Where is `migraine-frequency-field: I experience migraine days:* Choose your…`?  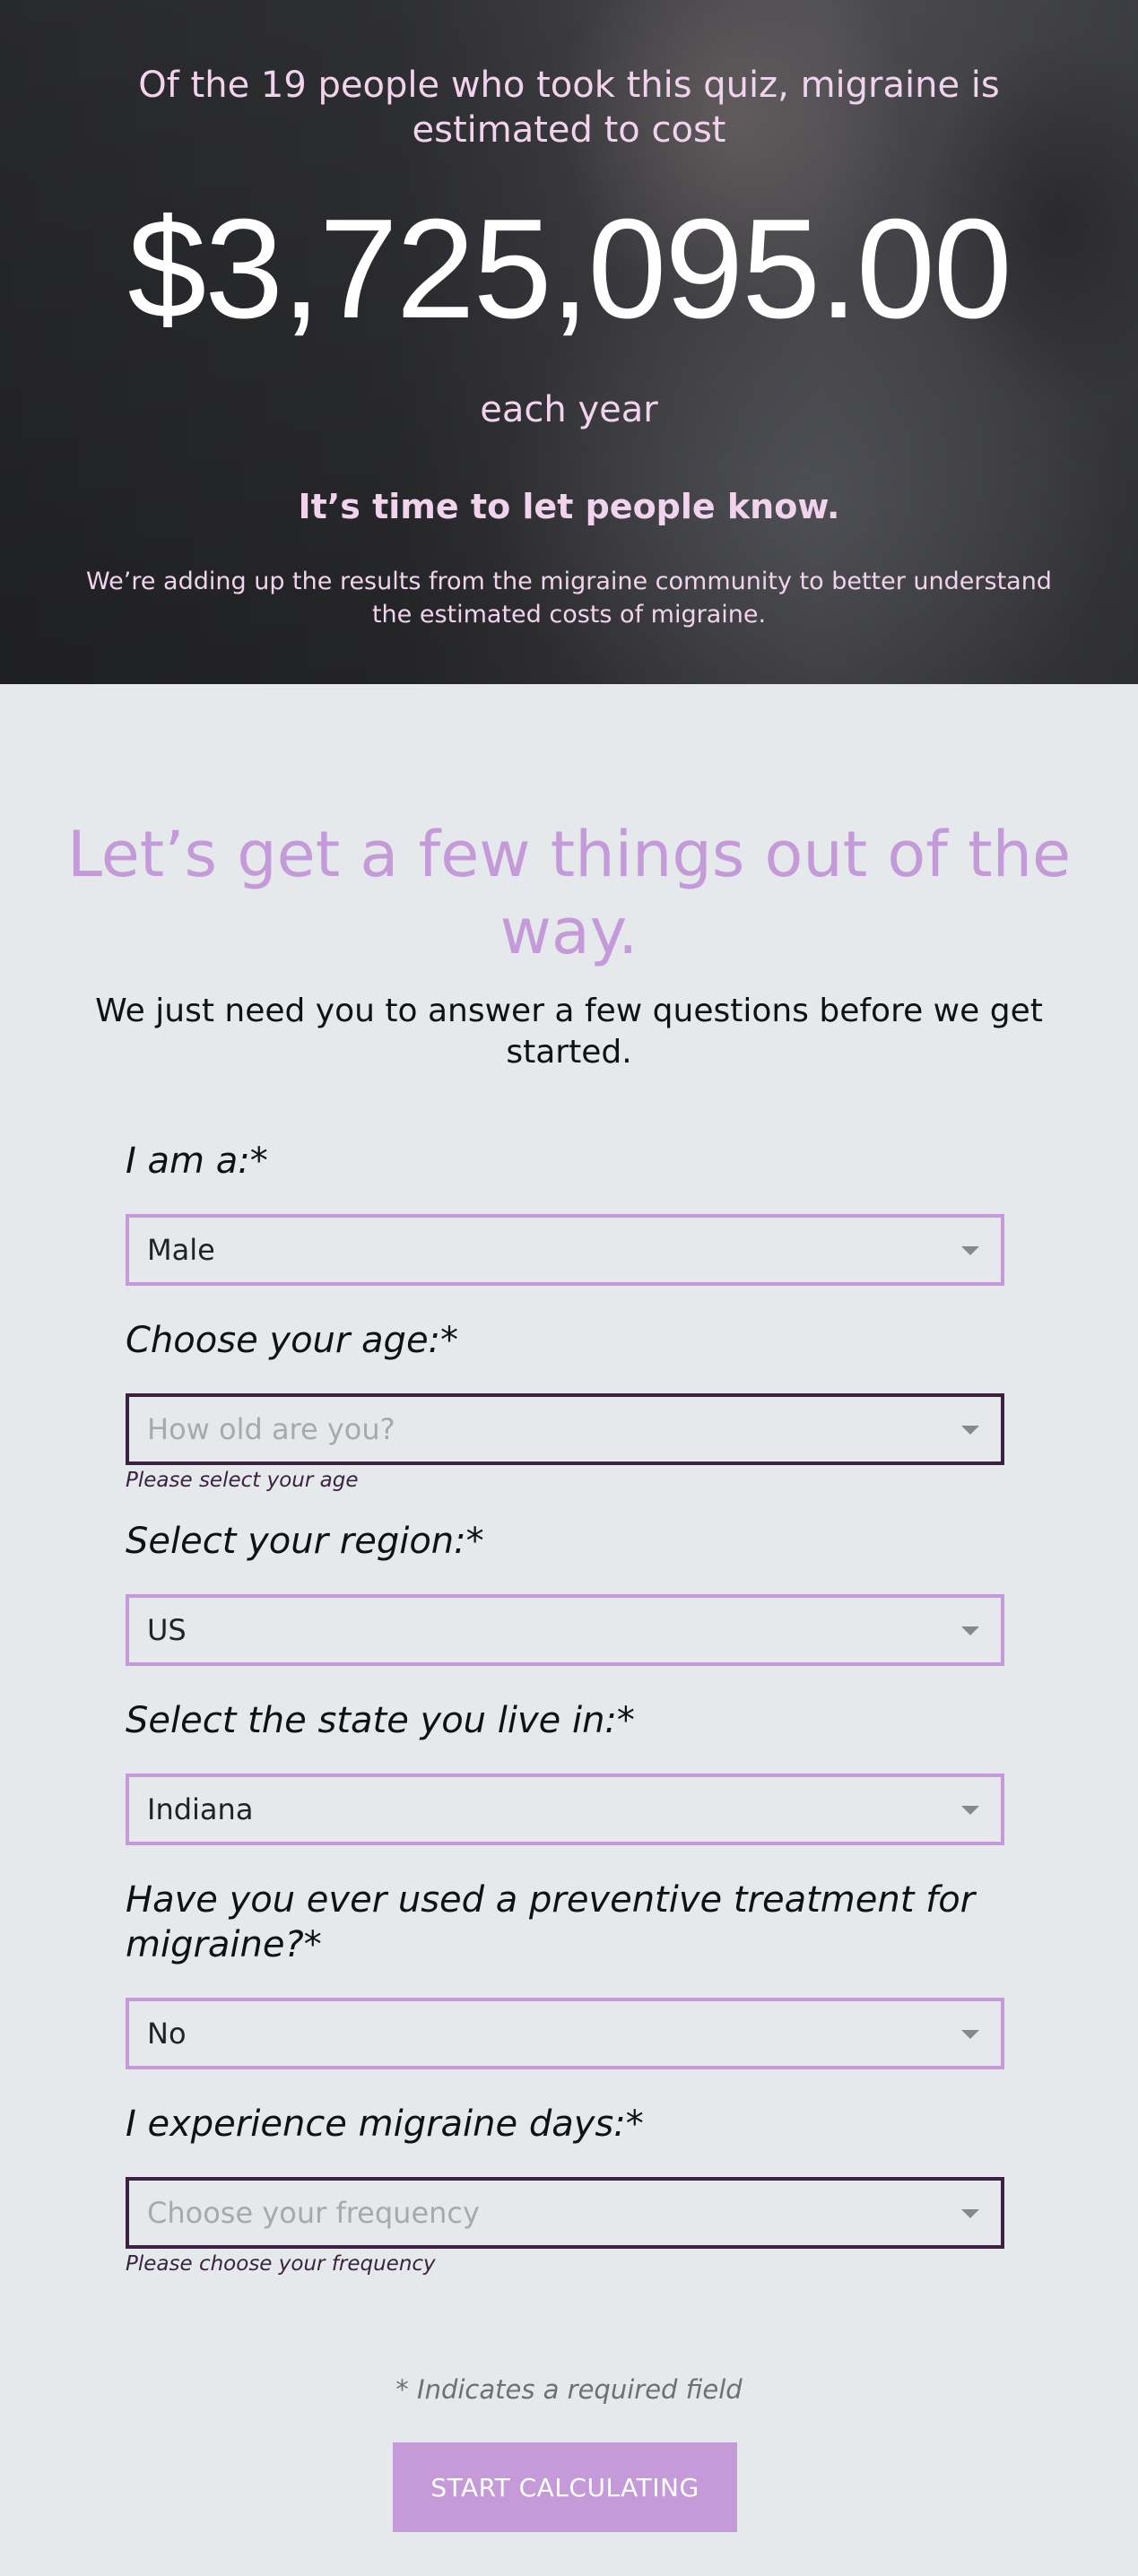
migraine-frequency-field: I experience migraine days:* Choose your… is located at coordinates (565, 2189).